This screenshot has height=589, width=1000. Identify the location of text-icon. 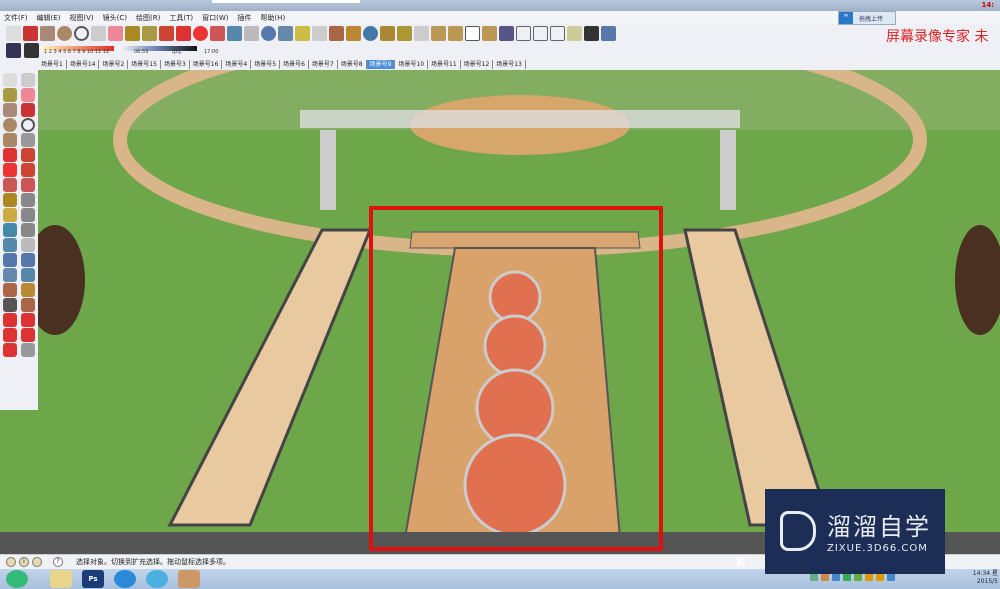
(28, 215).